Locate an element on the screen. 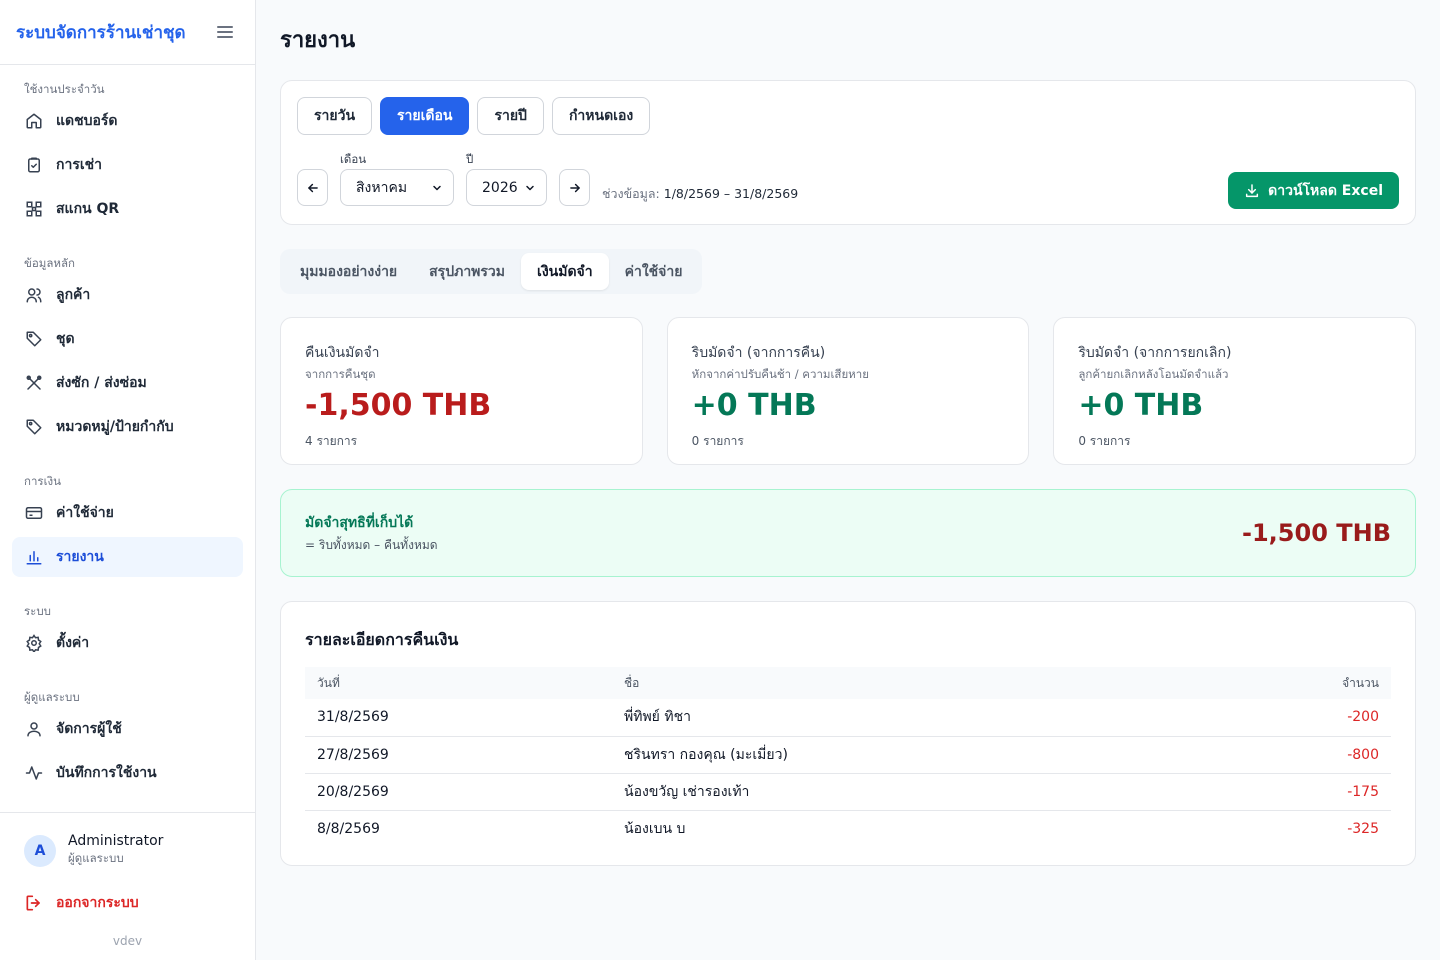 This screenshot has height=960, width=1440. home-icon is located at coordinates (34, 121).